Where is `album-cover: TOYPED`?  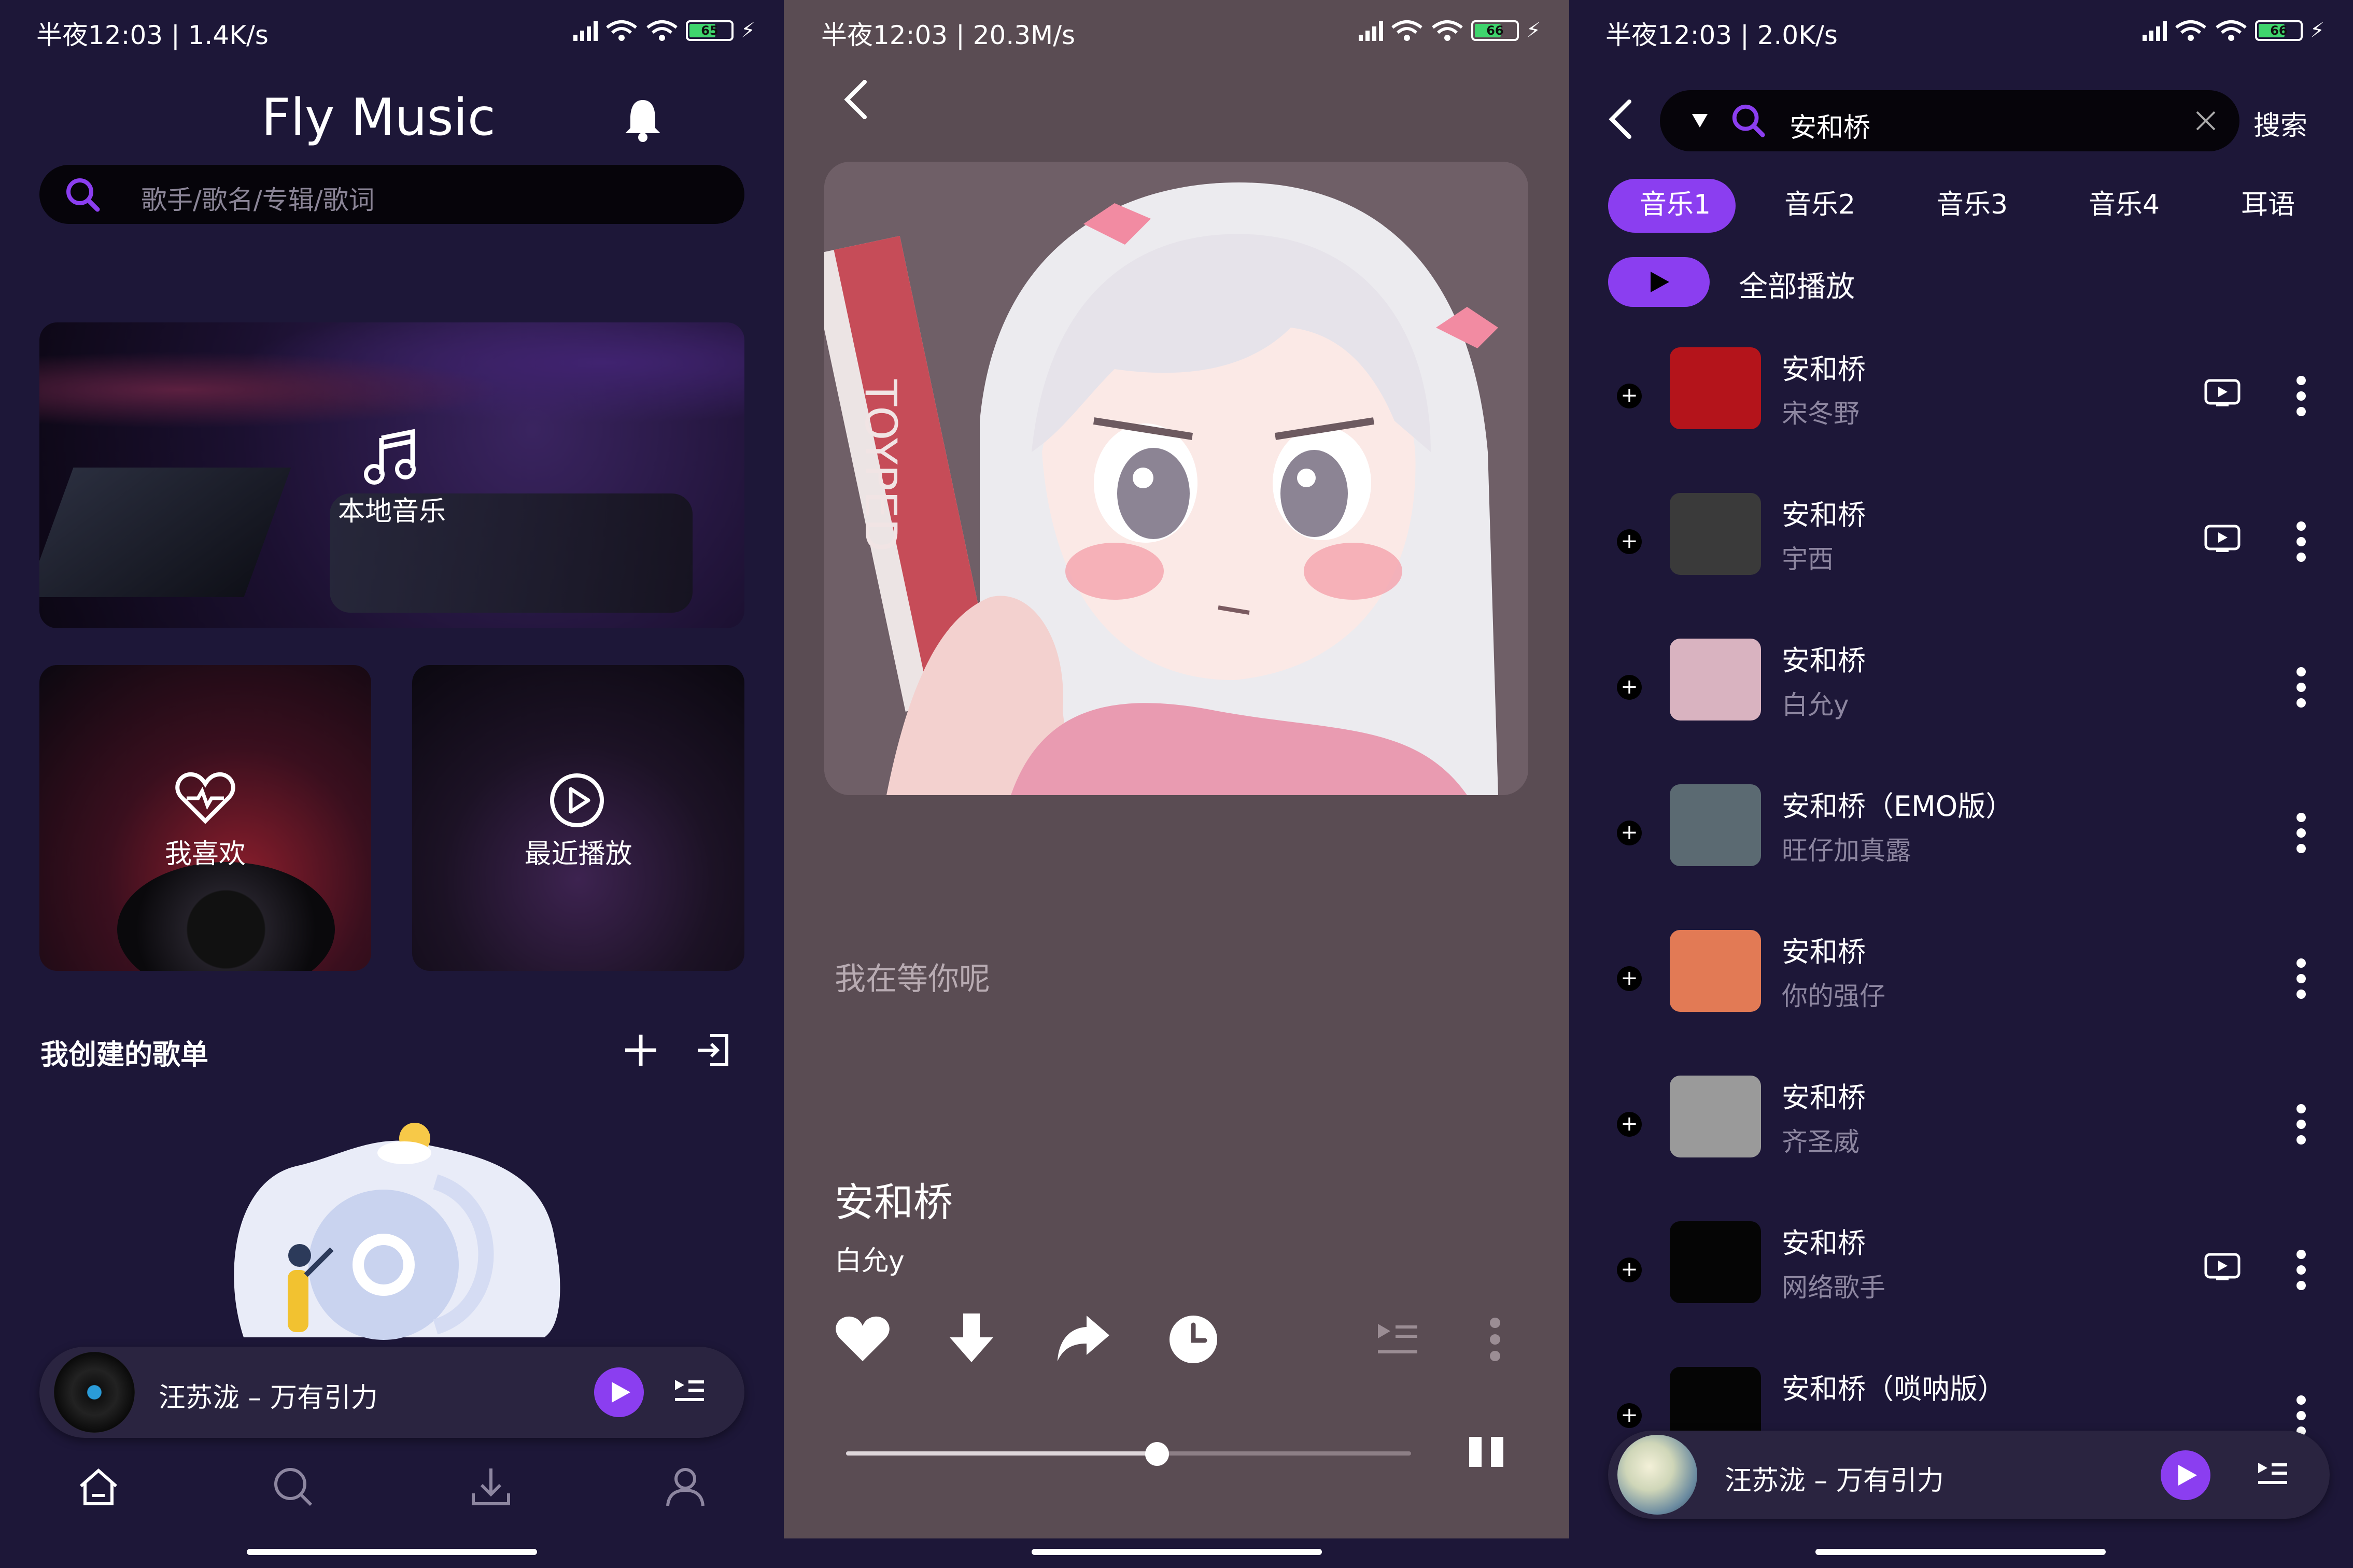
album-cover: TOYPED is located at coordinates (1176, 478).